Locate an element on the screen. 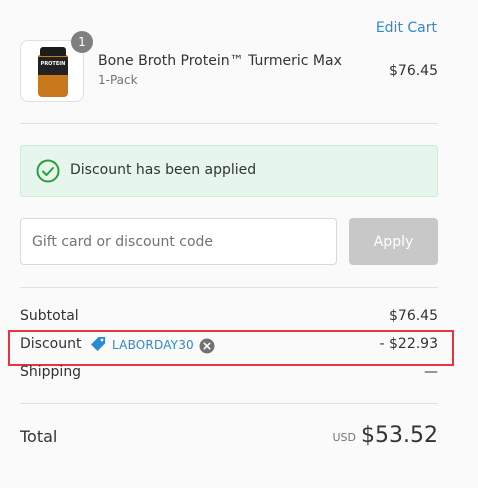  subtotal-value: $76.45 is located at coordinates (413, 316).